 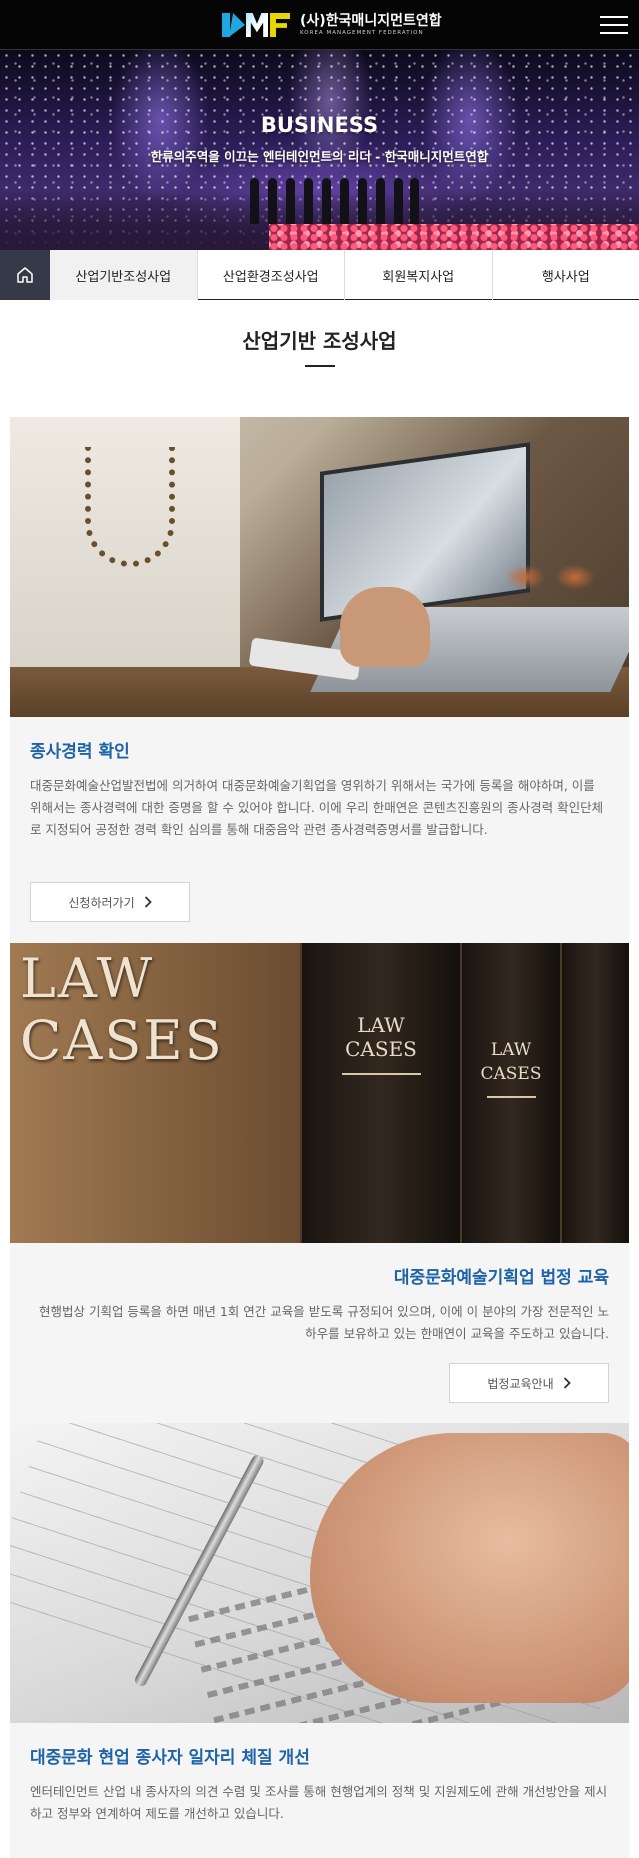 I want to click on law-cases-book-text: LAW CASES, so click(x=122, y=1009).